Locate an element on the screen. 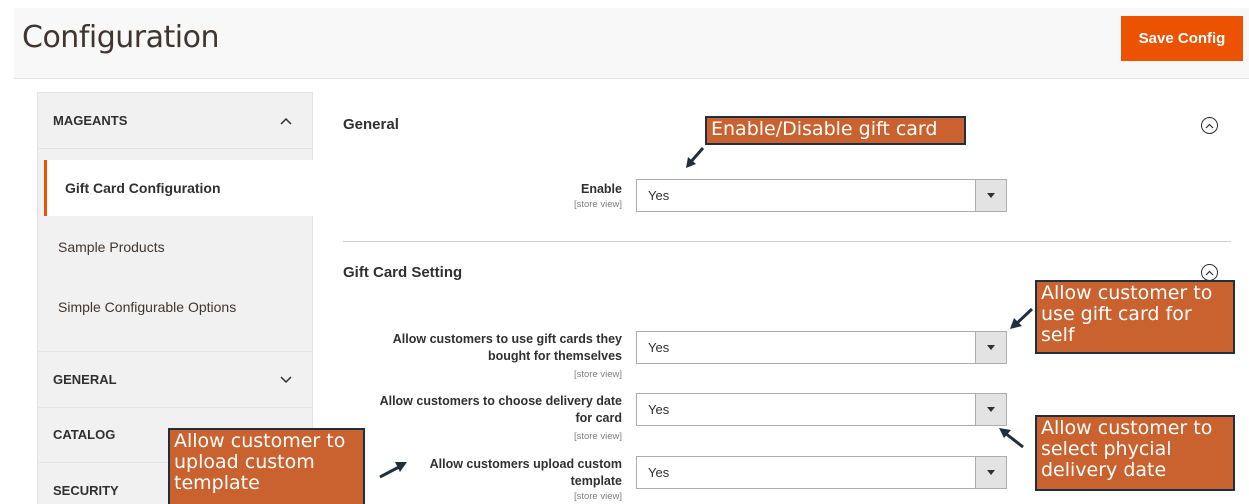  collapse-general-icon is located at coordinates (1209, 125).